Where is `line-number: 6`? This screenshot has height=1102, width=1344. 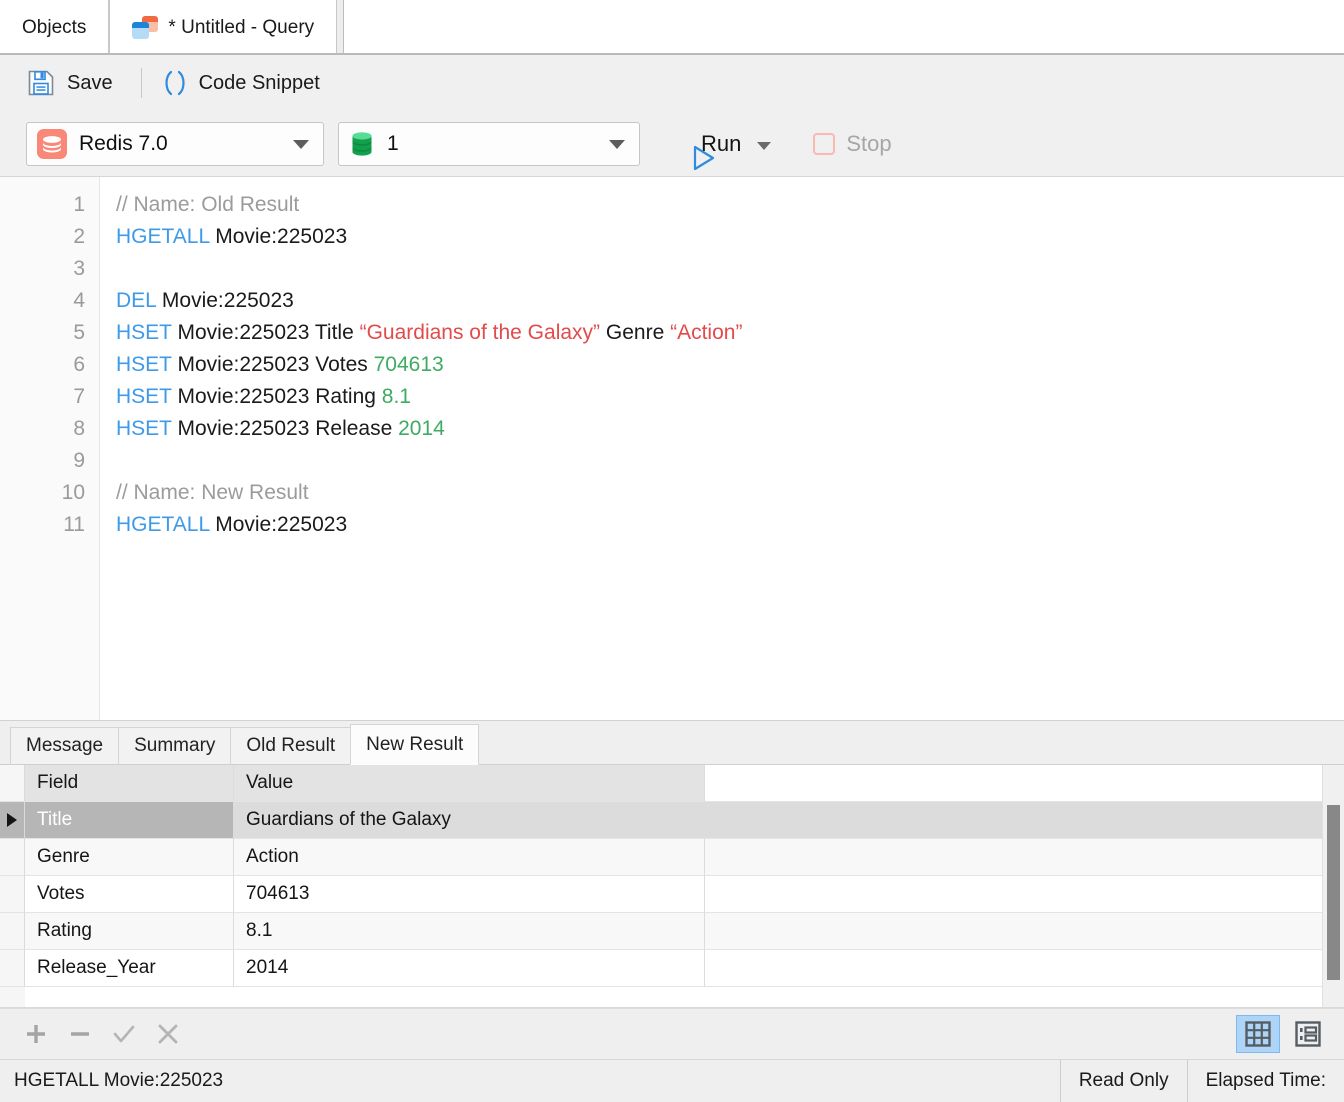 line-number: 6 is located at coordinates (79, 364).